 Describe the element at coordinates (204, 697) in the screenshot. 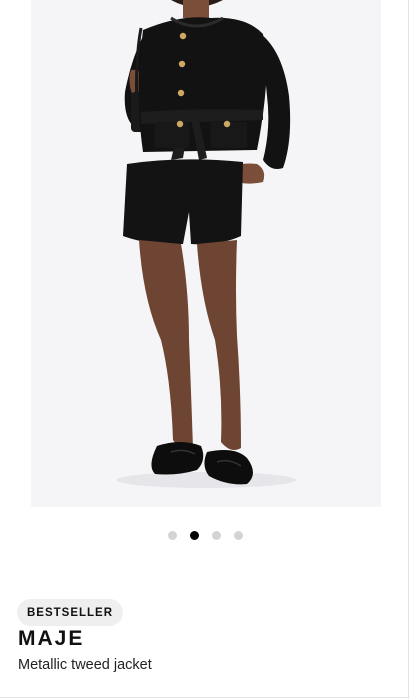

I see `frame-divider-bottom` at that location.